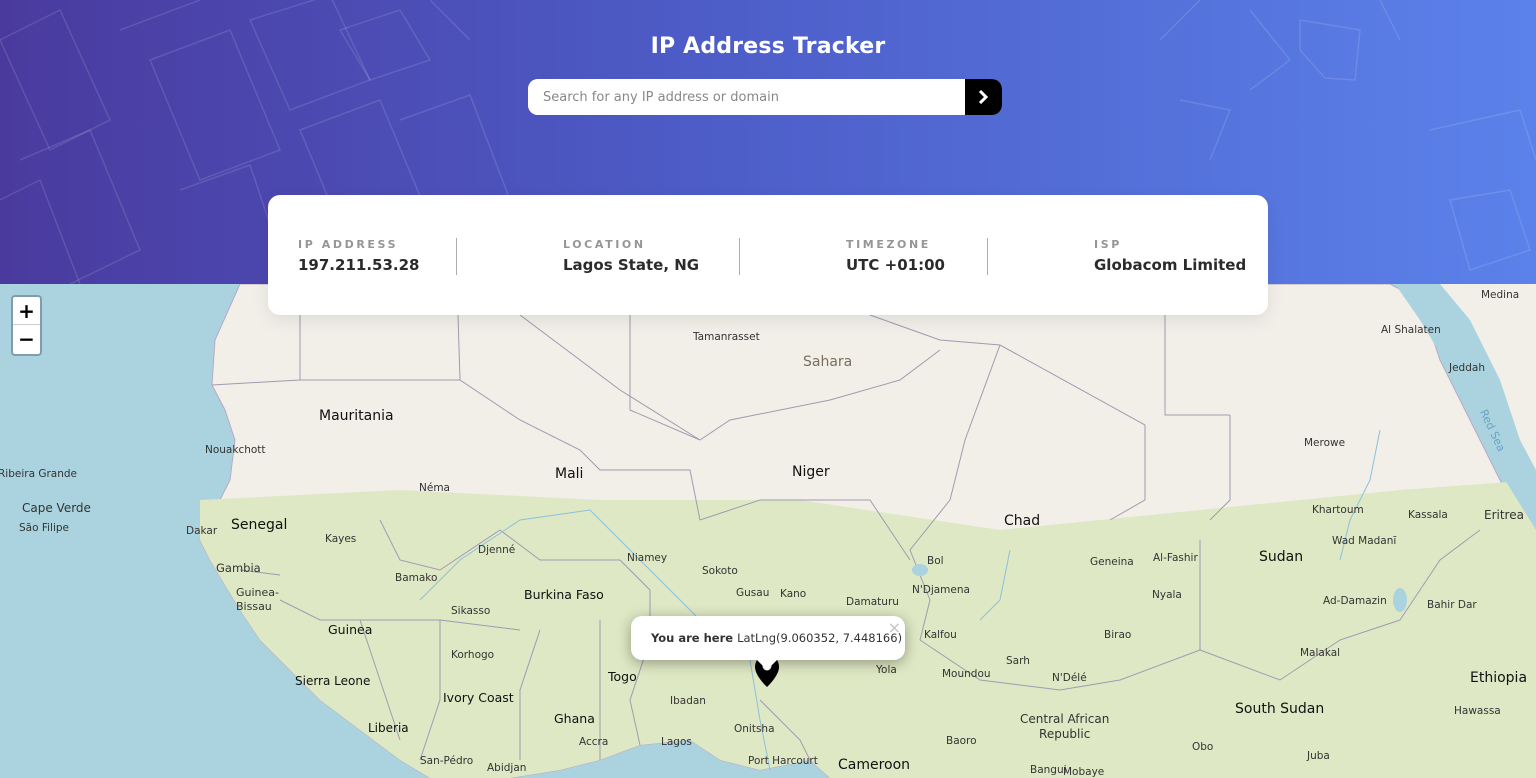 The height and width of the screenshot is (778, 1536). Describe the element at coordinates (828, 362) in the screenshot. I see `map-label-sahara: Sahara` at that location.